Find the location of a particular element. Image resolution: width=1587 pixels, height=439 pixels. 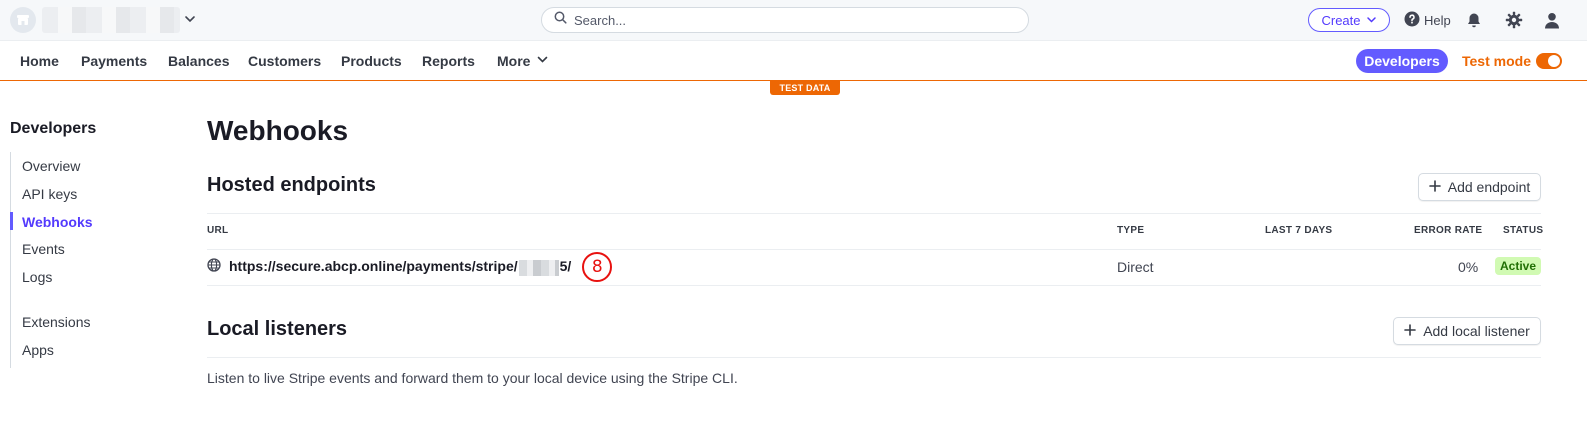

page-title: Webhooks is located at coordinates (278, 130).